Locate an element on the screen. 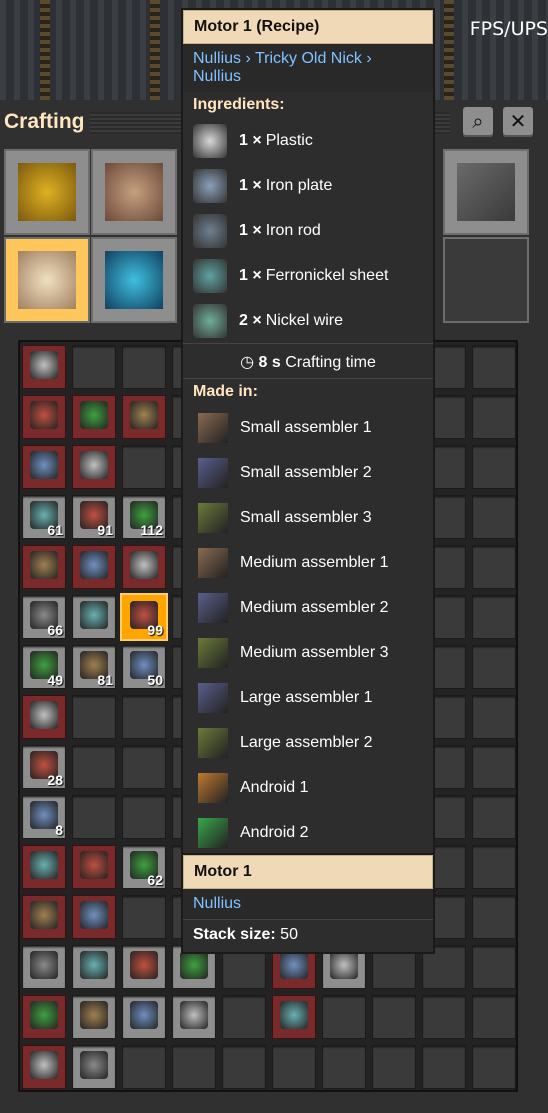 The height and width of the screenshot is (1113, 548). recipe-slot: 62 is located at coordinates (144, 867).